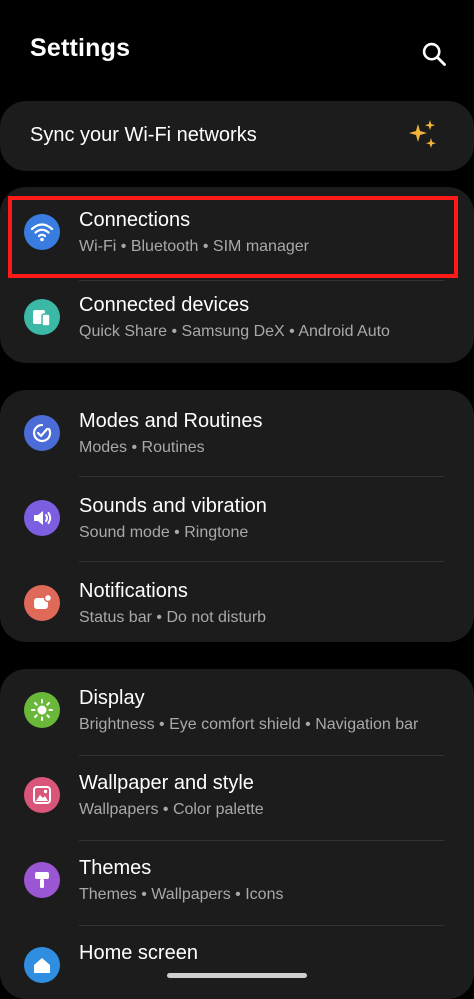 The image size is (474, 999). I want to click on sync-wifi-label: Sync your Wi-Fi networks, so click(143, 135).